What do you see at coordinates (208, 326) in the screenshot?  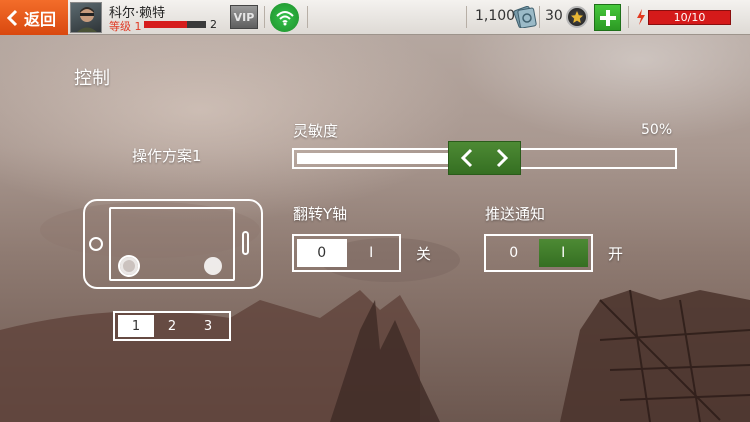 I see `scheme-tab-3: 3` at bounding box center [208, 326].